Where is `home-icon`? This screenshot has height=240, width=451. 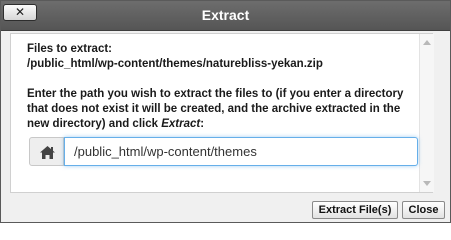 home-icon is located at coordinates (47, 152).